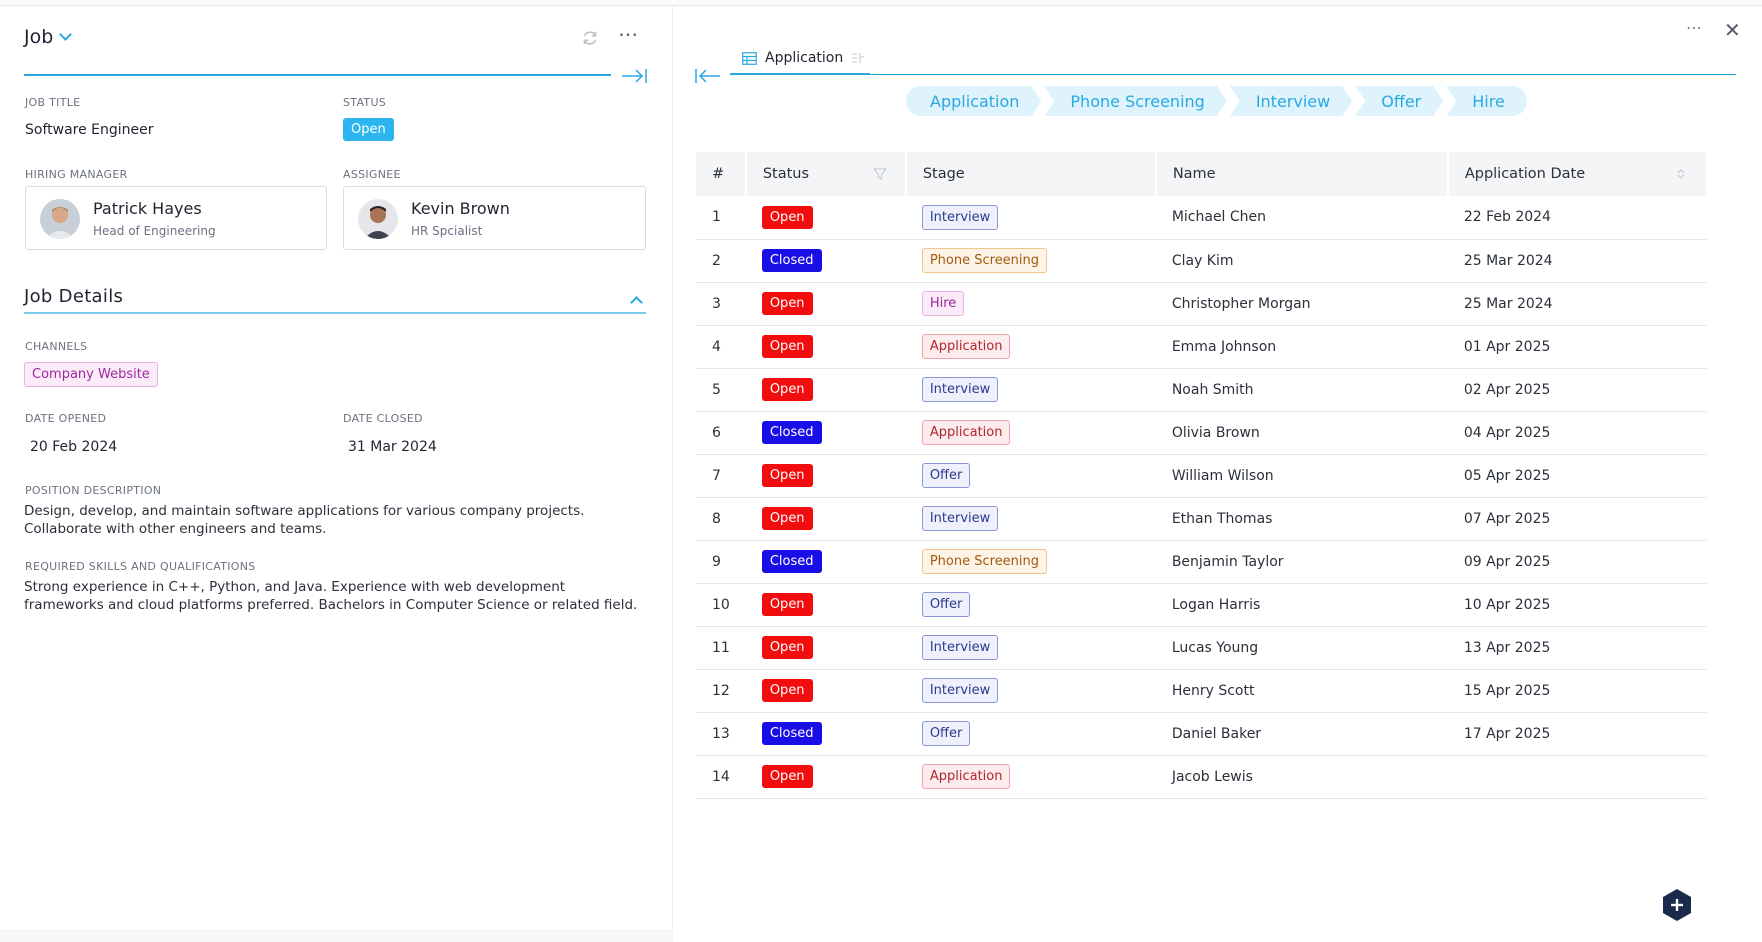 The height and width of the screenshot is (942, 1762). I want to click on table-icon, so click(749, 58).